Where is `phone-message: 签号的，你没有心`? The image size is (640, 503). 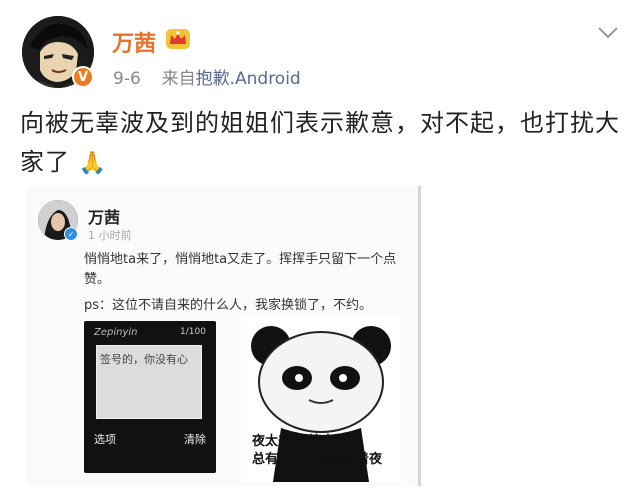
phone-message: 签号的，你没有心 is located at coordinates (144, 359).